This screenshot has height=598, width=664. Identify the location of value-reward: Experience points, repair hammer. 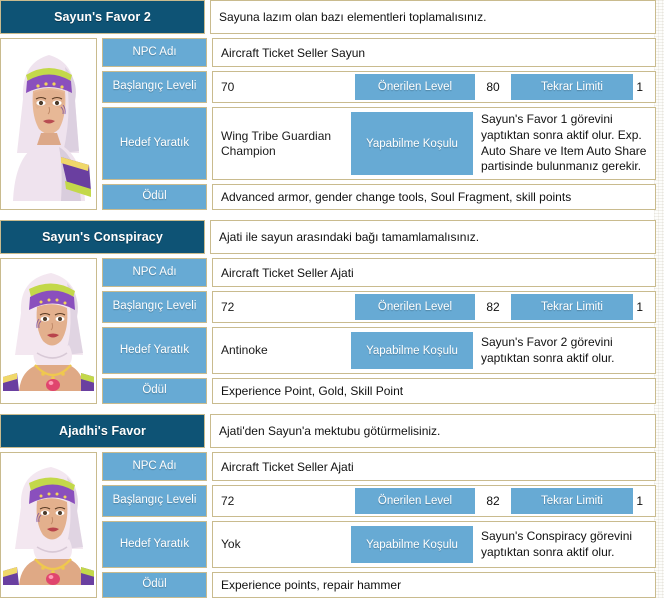
(434, 585).